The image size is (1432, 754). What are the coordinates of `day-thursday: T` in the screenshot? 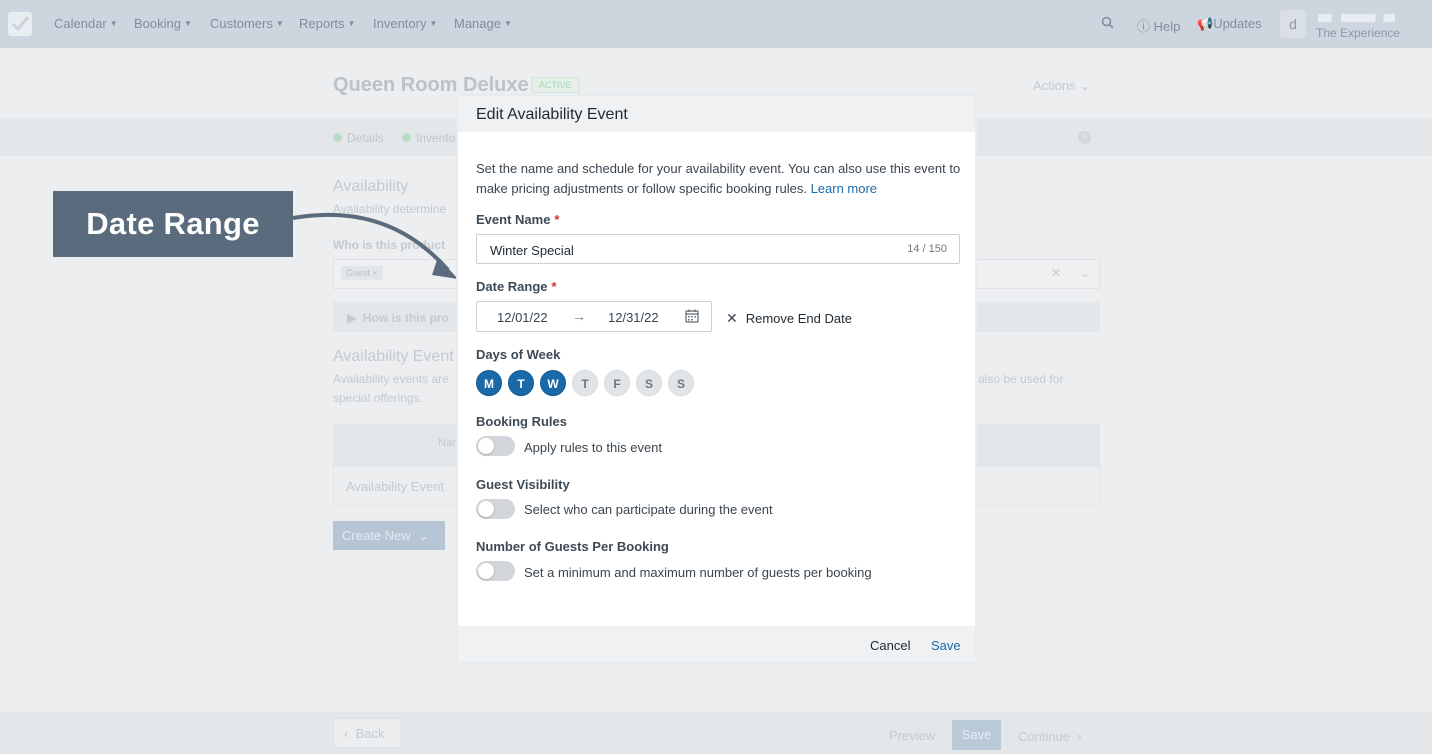 It's located at (585, 383).